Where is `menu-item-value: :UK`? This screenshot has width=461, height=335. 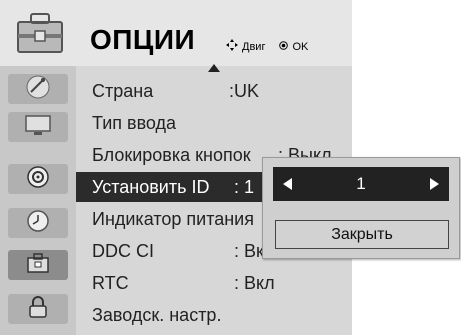 menu-item-value: :UK is located at coordinates (244, 90).